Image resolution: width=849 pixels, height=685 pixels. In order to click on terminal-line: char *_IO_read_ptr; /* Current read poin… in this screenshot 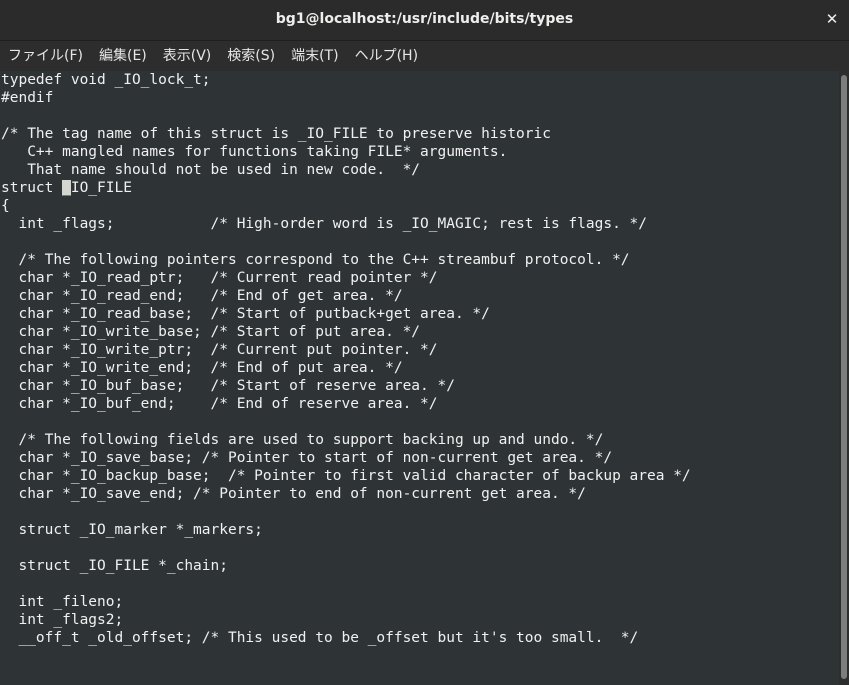, I will do `click(219, 278)`.